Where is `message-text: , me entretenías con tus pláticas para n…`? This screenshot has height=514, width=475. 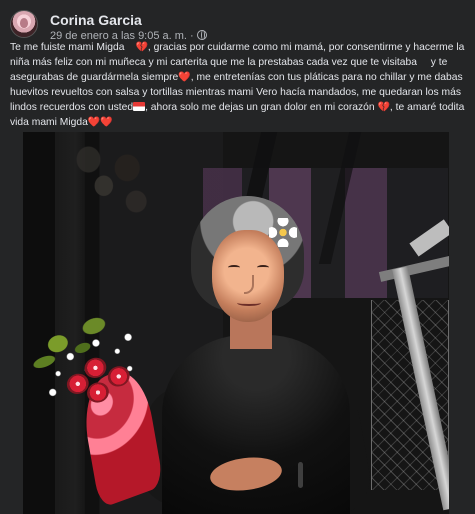
message-text: , me entretenías con tus pláticas para n… is located at coordinates (326, 77).